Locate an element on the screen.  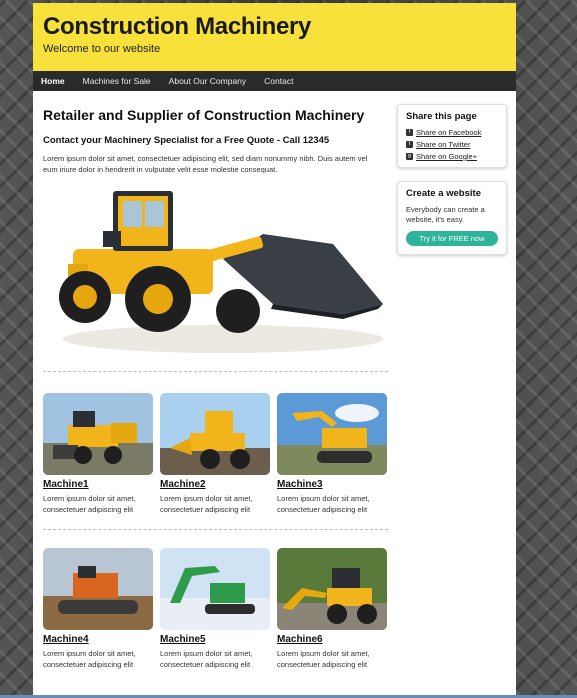
nav-item-machines-for-sale: Machines for Sale is located at coordinates (117, 81).